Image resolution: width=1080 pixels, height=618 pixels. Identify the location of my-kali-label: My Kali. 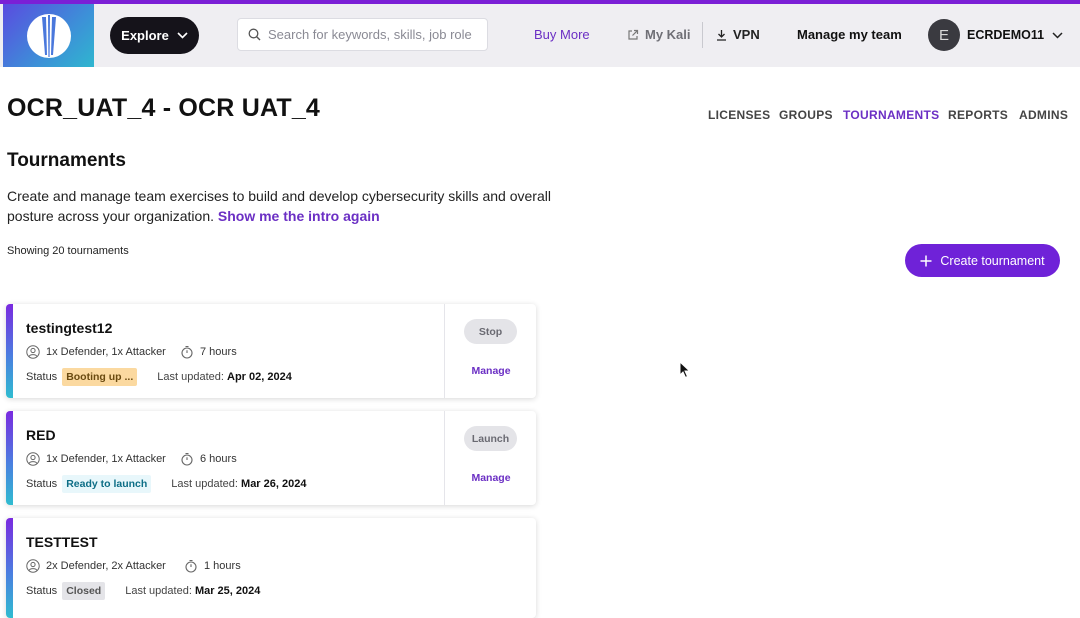
(668, 34).